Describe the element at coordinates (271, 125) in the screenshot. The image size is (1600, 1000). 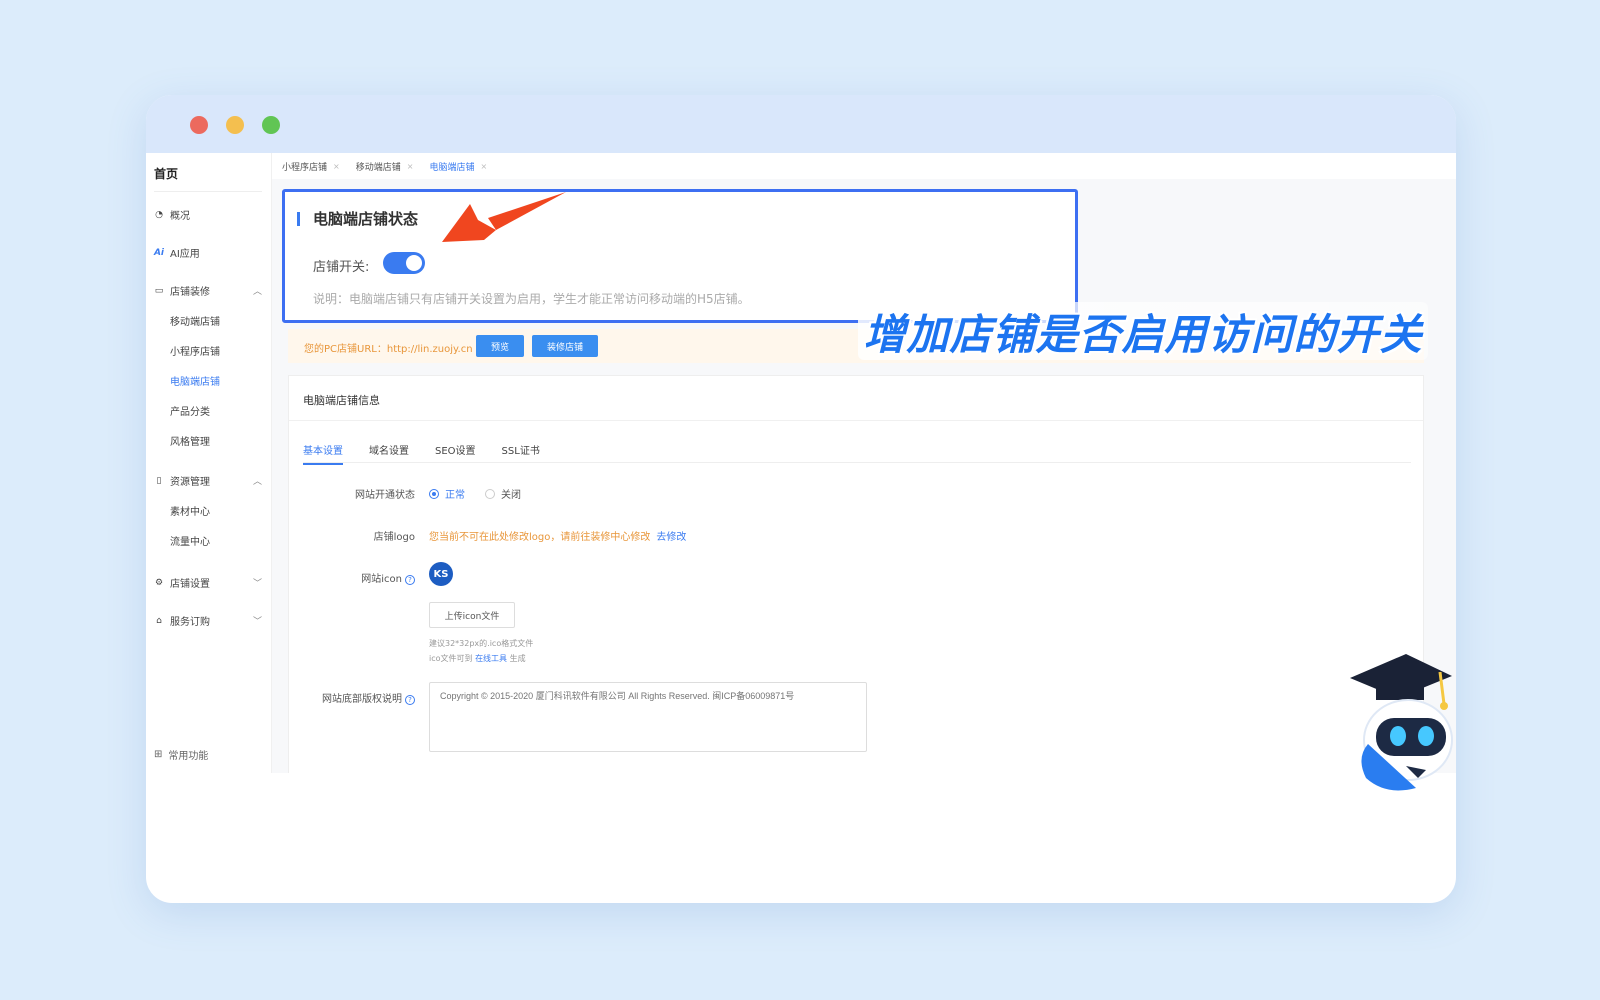
I see `maximize-window-button` at that location.